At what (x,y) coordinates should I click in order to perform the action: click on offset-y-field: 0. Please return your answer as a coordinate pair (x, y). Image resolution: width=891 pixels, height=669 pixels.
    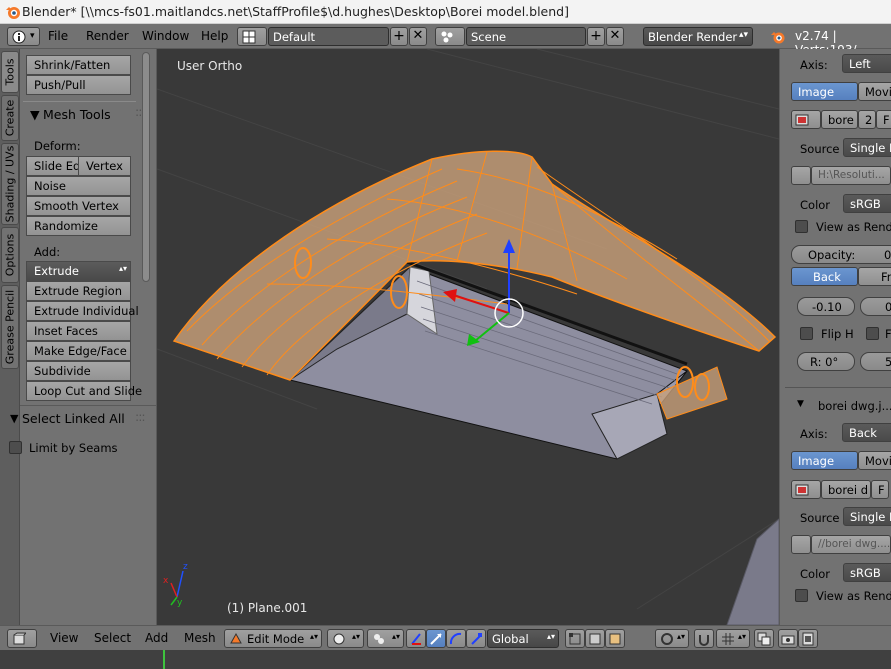
    Looking at the image, I should click on (875, 306).